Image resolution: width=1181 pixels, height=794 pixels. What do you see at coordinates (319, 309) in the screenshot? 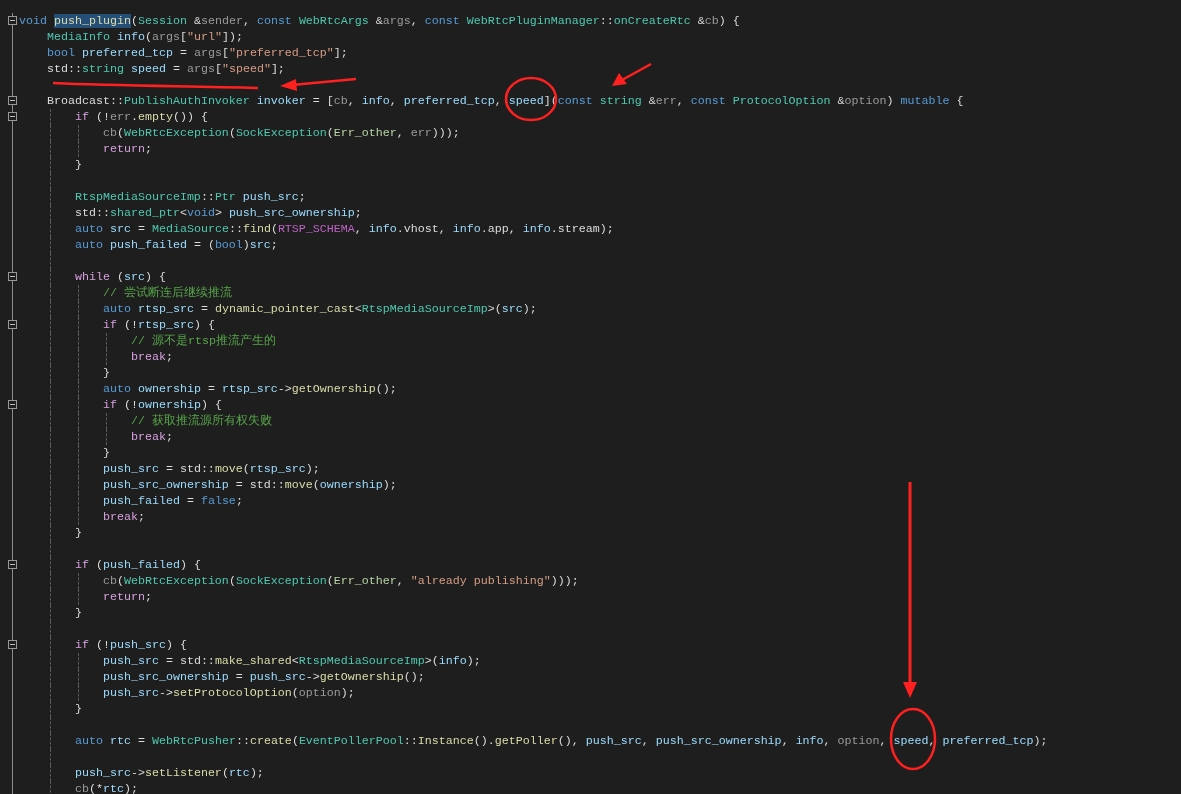
I see `code-line: auto rtsp_src = dynamic_pointer_cast<RtspMediaSourceImp>(src);` at bounding box center [319, 309].